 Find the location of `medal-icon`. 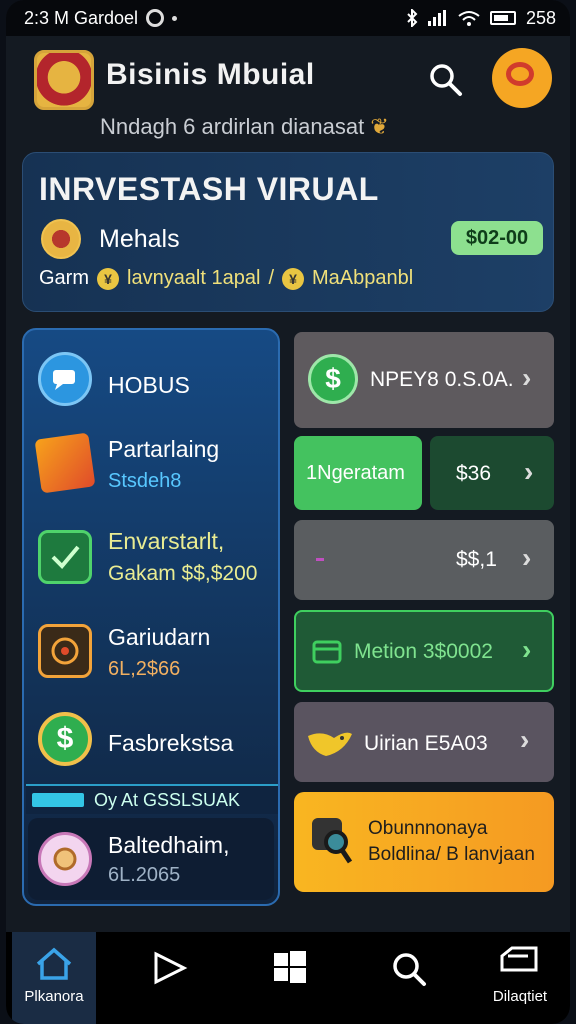

medal-icon is located at coordinates (65, 859).